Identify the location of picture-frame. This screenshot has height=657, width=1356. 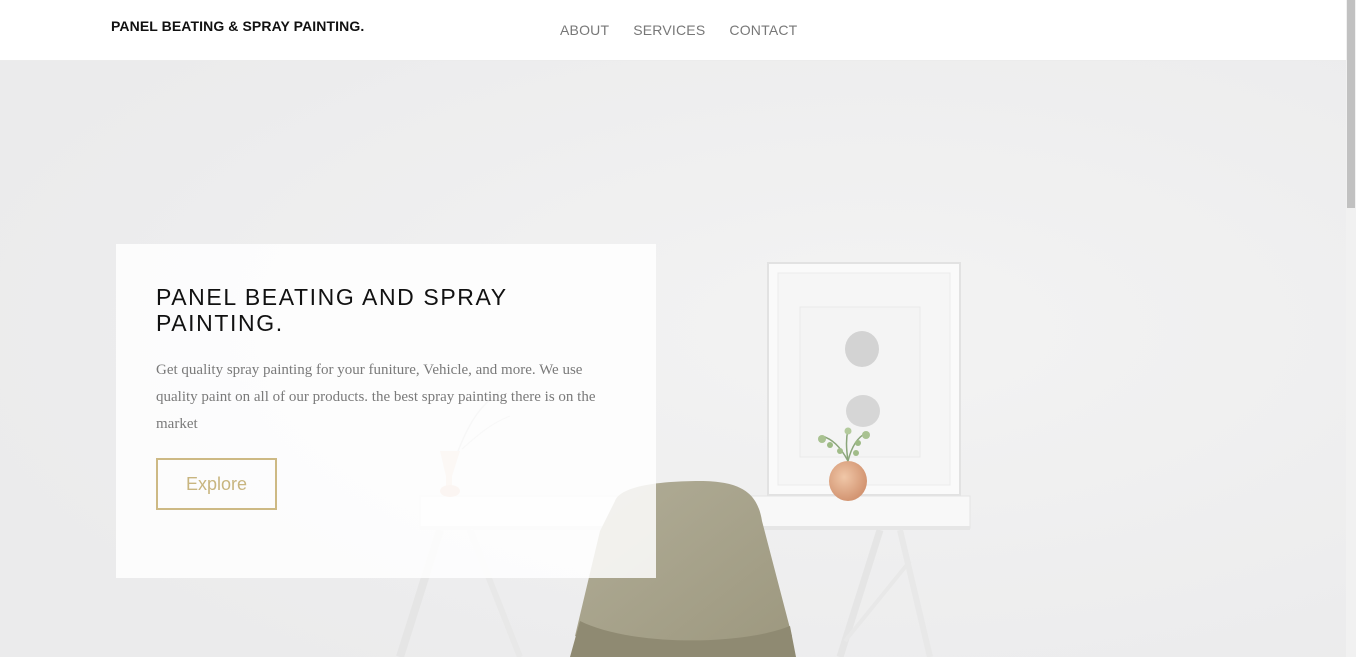
(864, 379).